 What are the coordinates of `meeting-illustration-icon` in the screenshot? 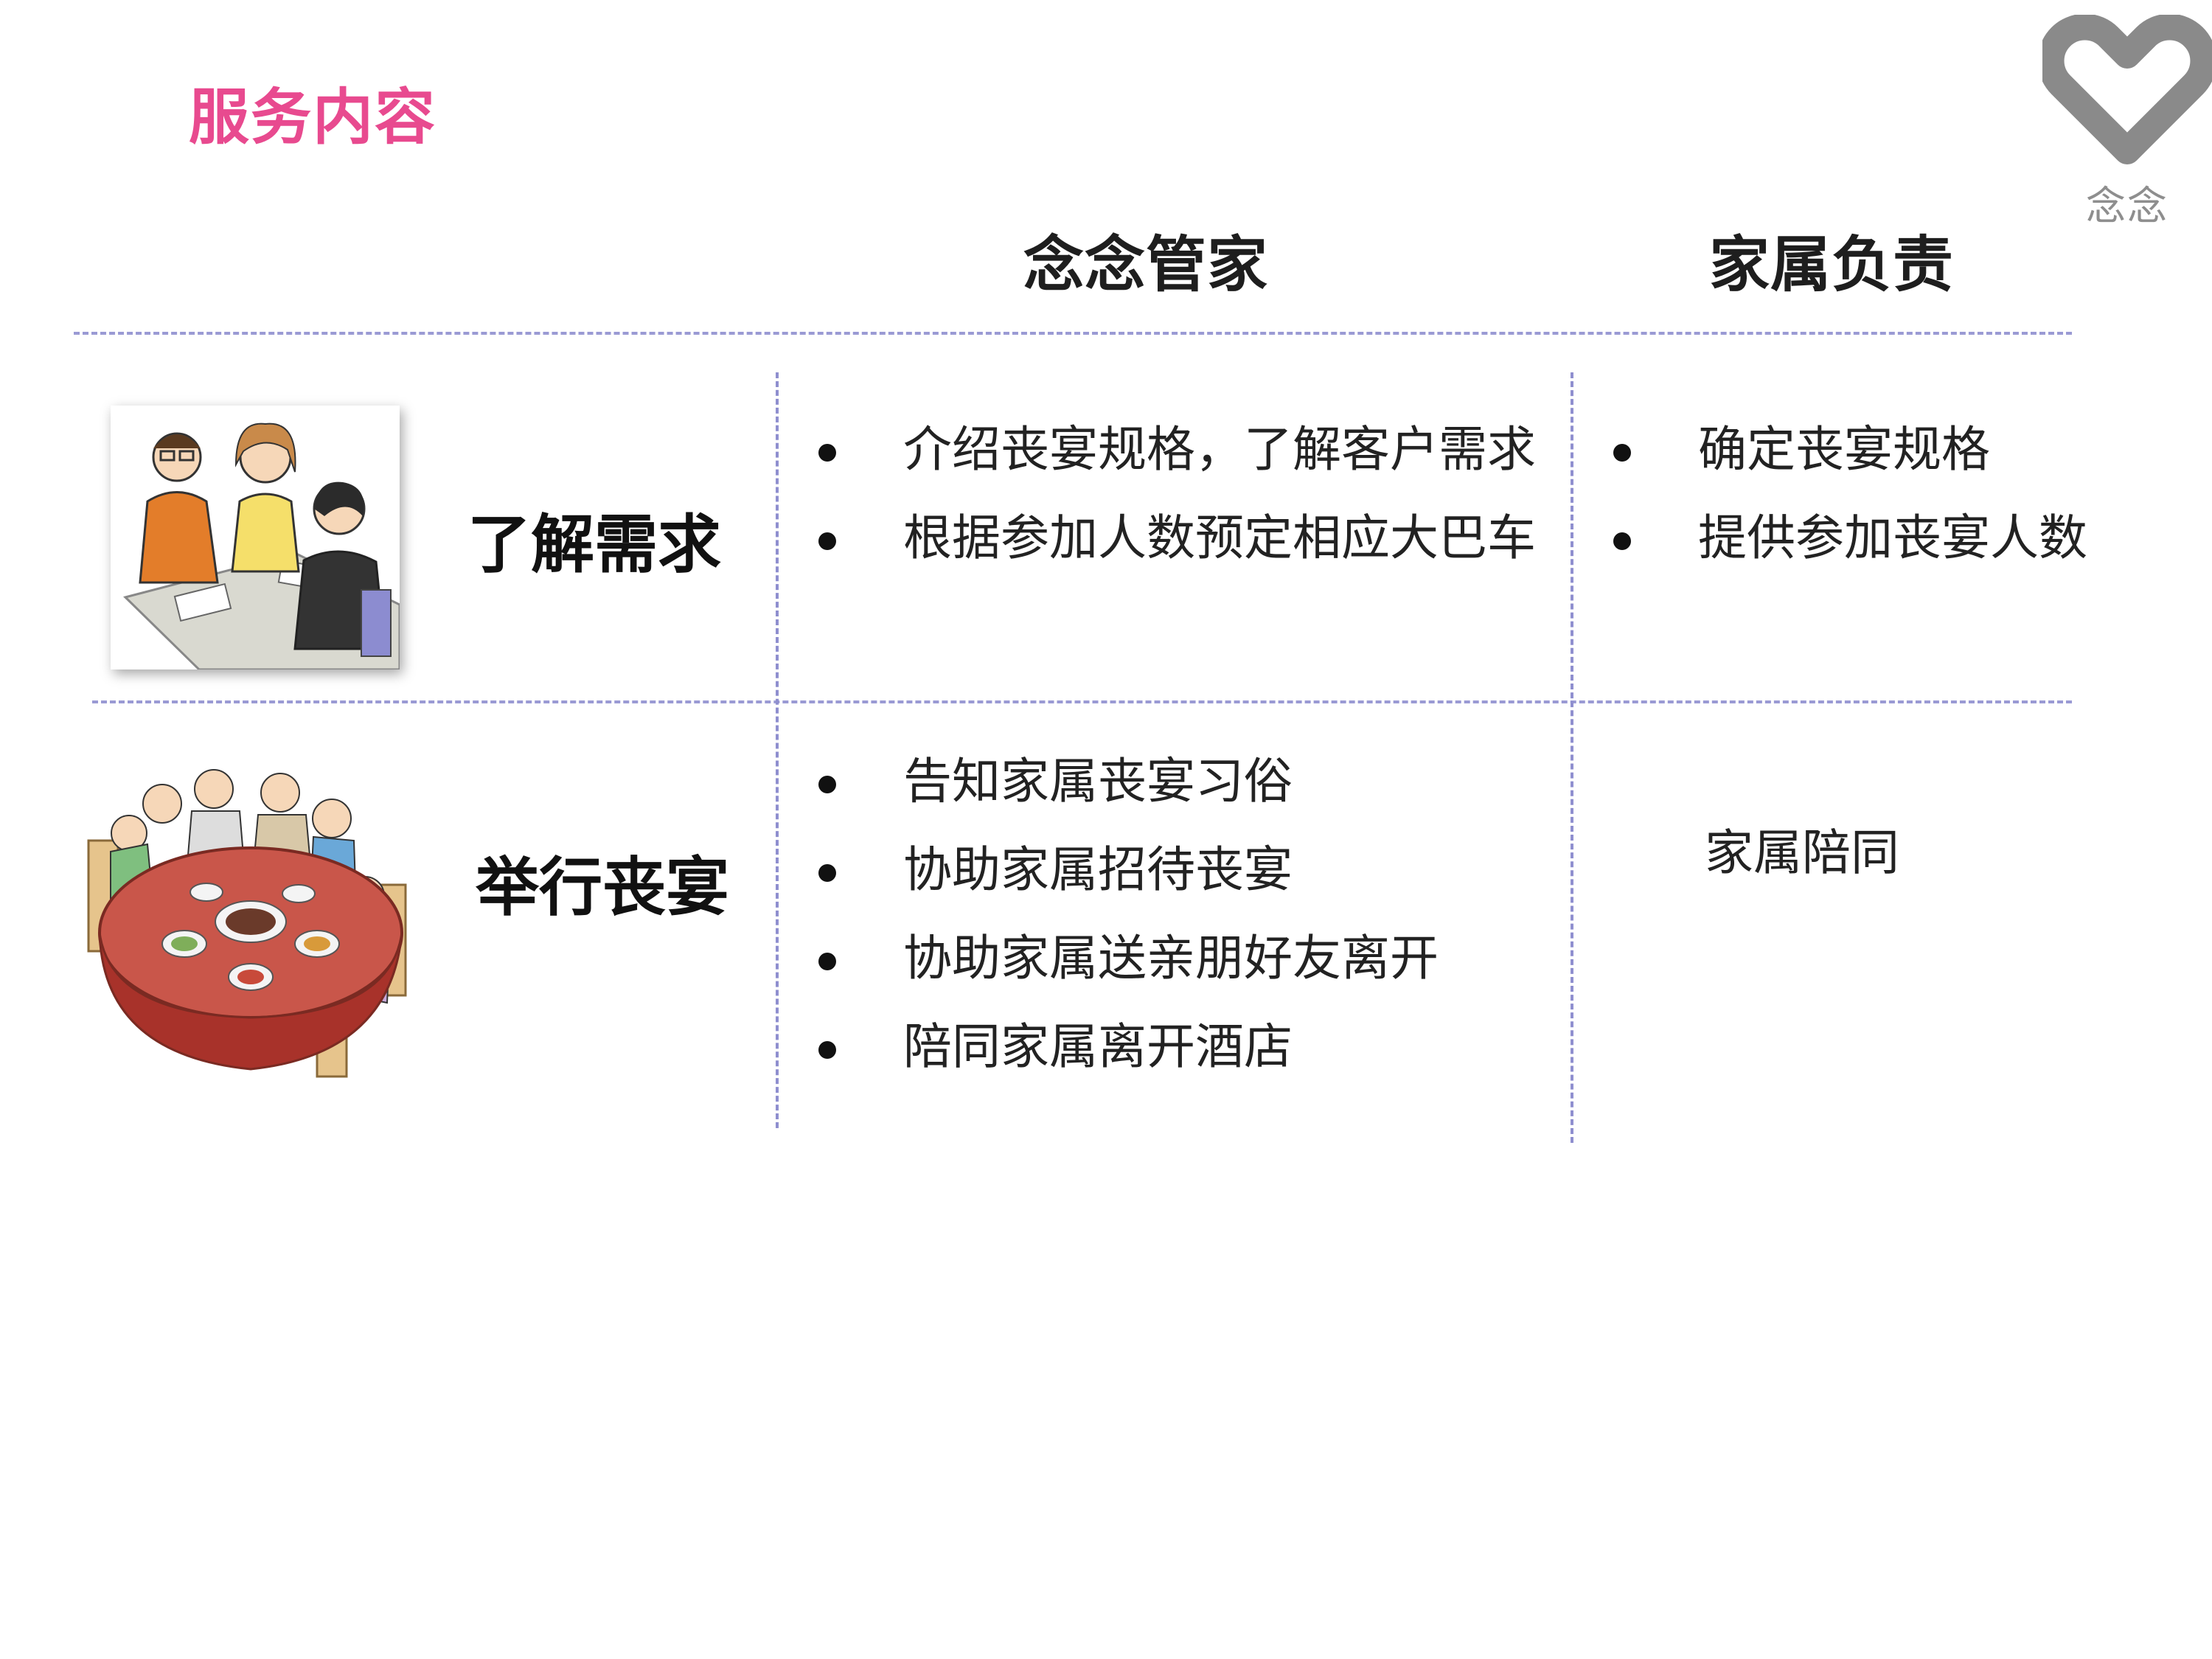 It's located at (256, 538).